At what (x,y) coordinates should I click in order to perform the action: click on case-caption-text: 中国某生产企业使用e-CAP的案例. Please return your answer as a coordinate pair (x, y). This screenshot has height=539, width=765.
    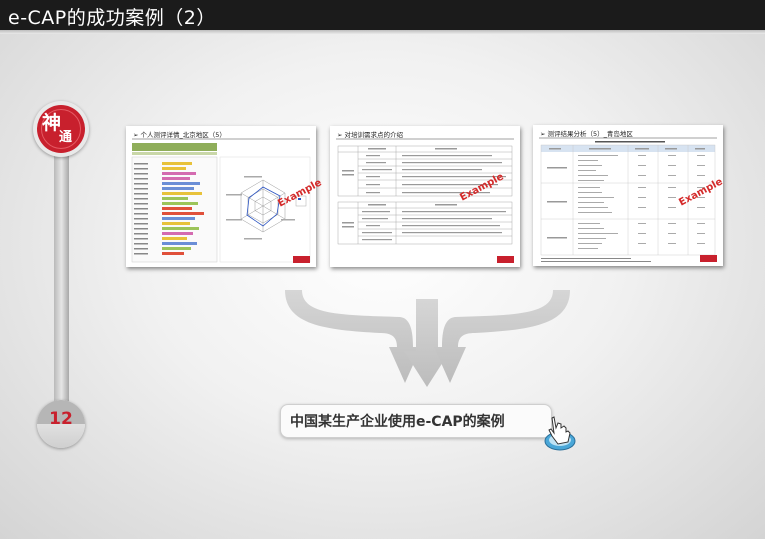
    Looking at the image, I should click on (397, 422).